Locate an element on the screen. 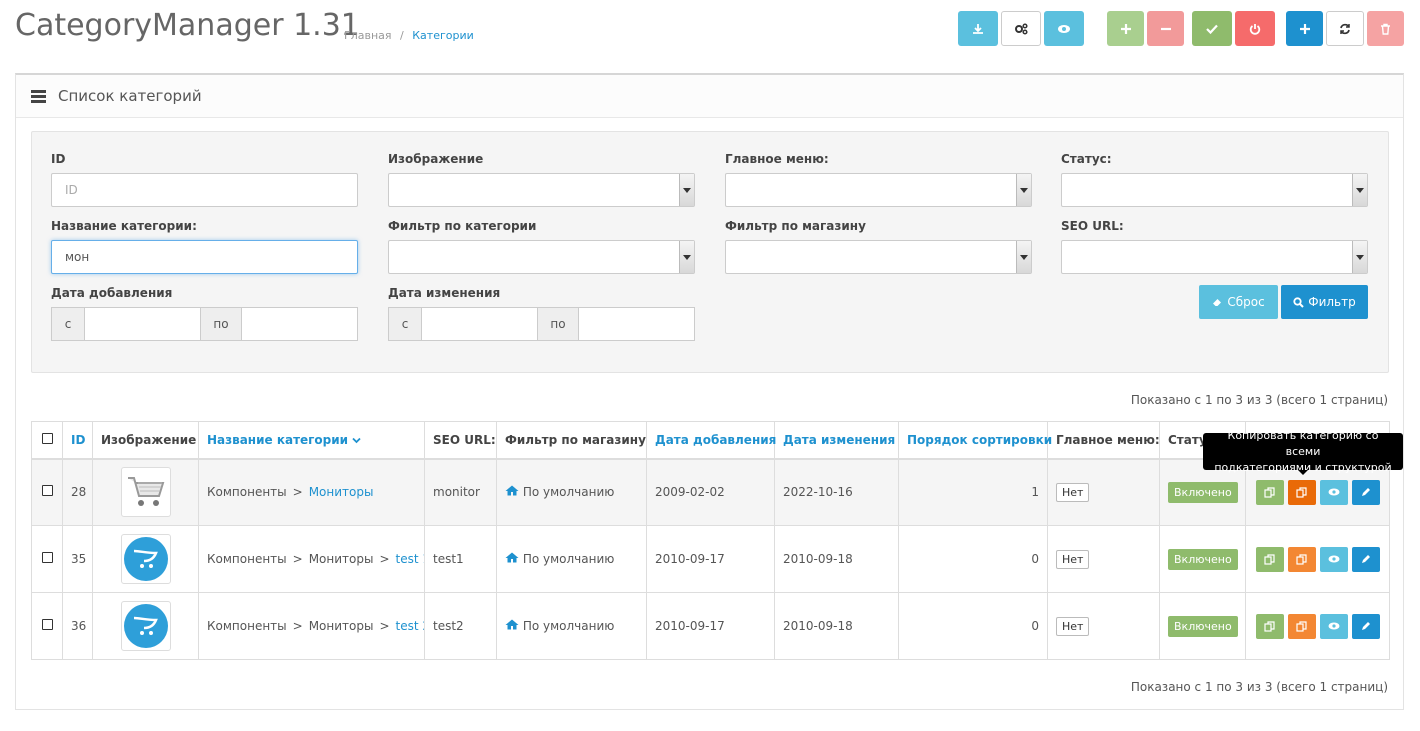 Image resolution: width=1420 pixels, height=731 pixels. image-select is located at coordinates (541, 190).